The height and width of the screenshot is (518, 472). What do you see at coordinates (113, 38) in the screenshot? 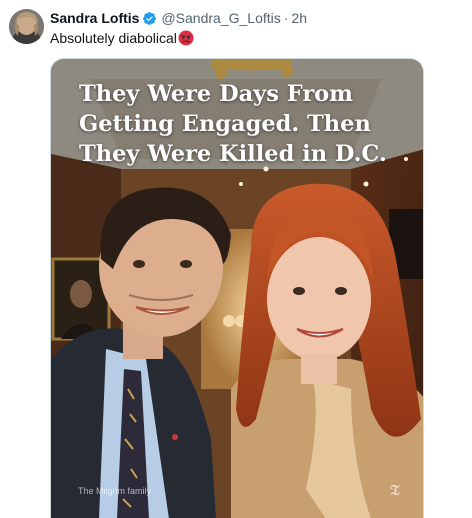
I see `tweet-text-content: Absolutely diabolical` at bounding box center [113, 38].